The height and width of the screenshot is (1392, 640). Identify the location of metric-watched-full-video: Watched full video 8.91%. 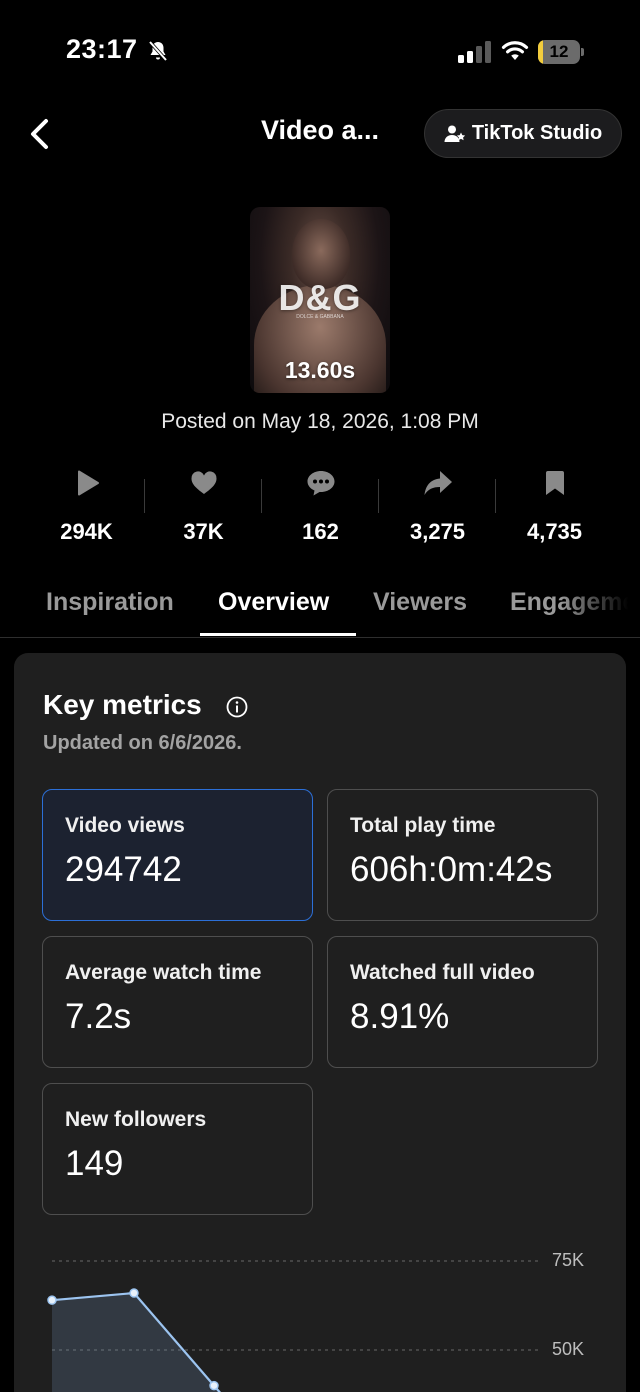
(462, 1002).